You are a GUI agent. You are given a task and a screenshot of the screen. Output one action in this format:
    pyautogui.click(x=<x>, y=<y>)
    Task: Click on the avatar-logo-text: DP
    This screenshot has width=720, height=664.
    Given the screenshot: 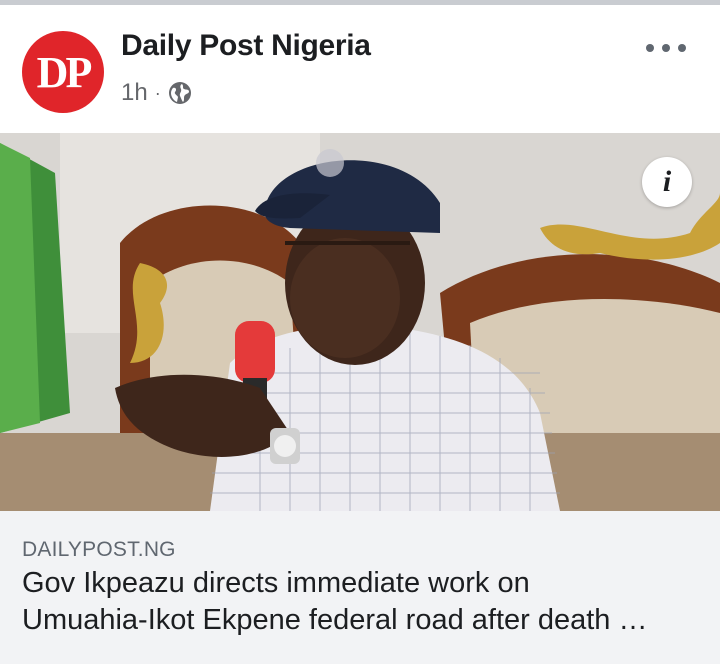 What is the action you would take?
    pyautogui.click(x=64, y=72)
    